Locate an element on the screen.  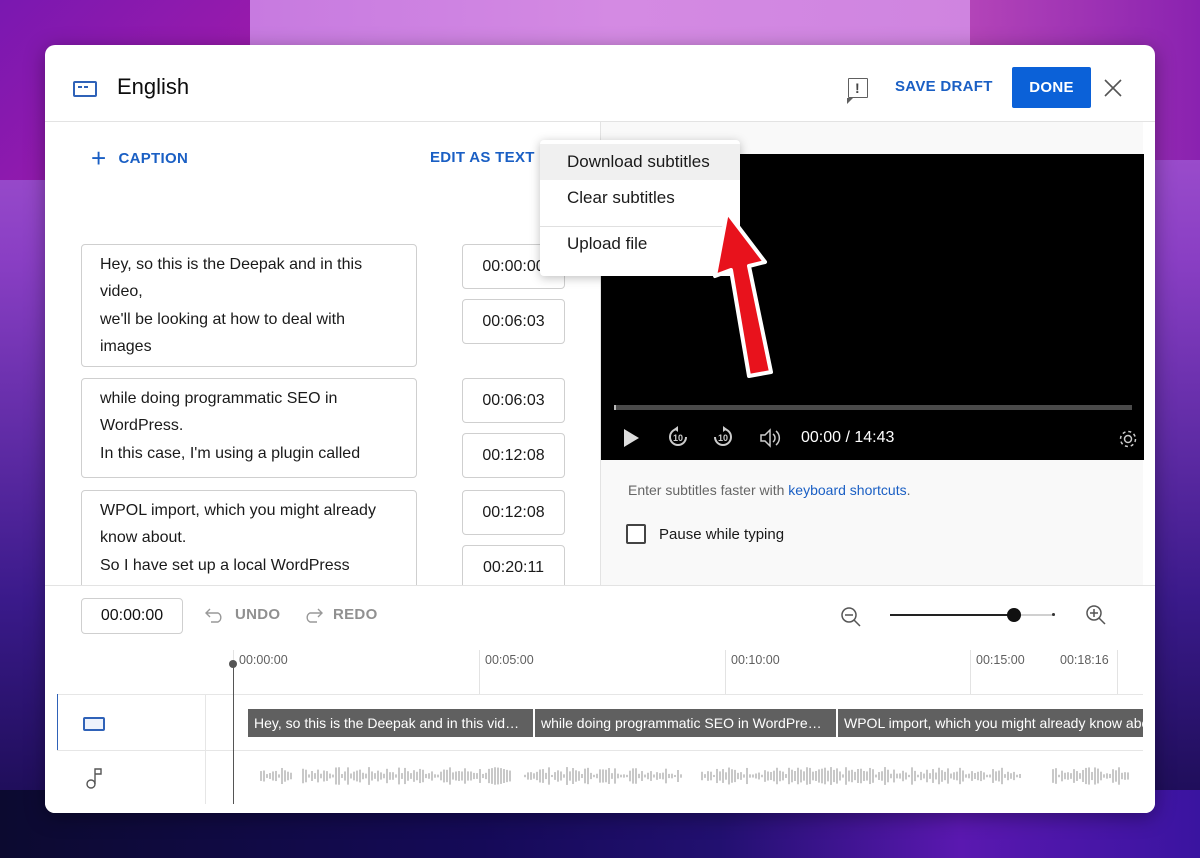
edit-as-text-button: EDIT AS TEXT is located at coordinates (482, 157).